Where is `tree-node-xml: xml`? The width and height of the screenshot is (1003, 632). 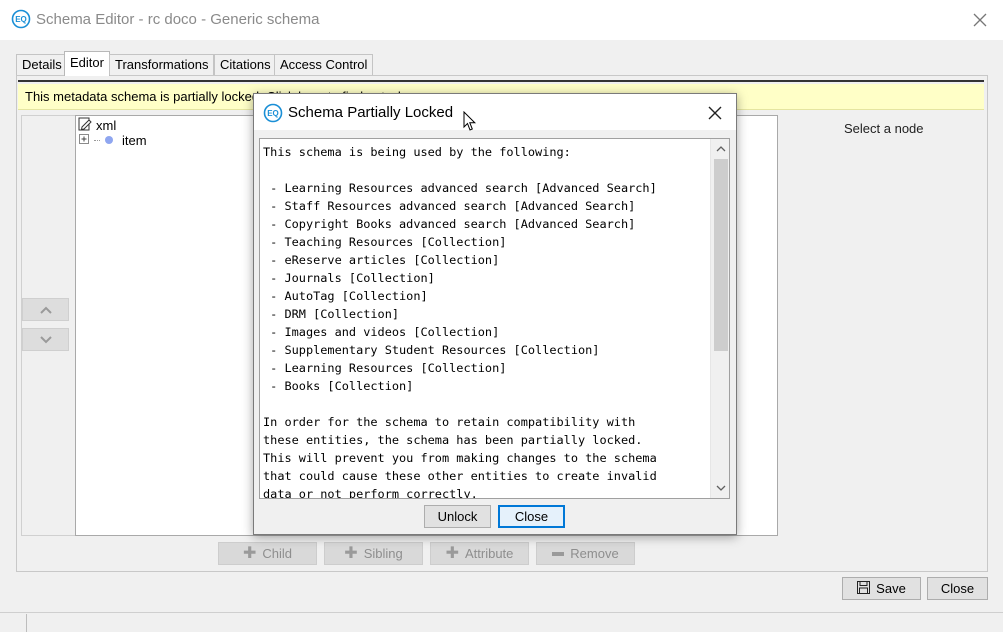 tree-node-xml: xml is located at coordinates (97, 125).